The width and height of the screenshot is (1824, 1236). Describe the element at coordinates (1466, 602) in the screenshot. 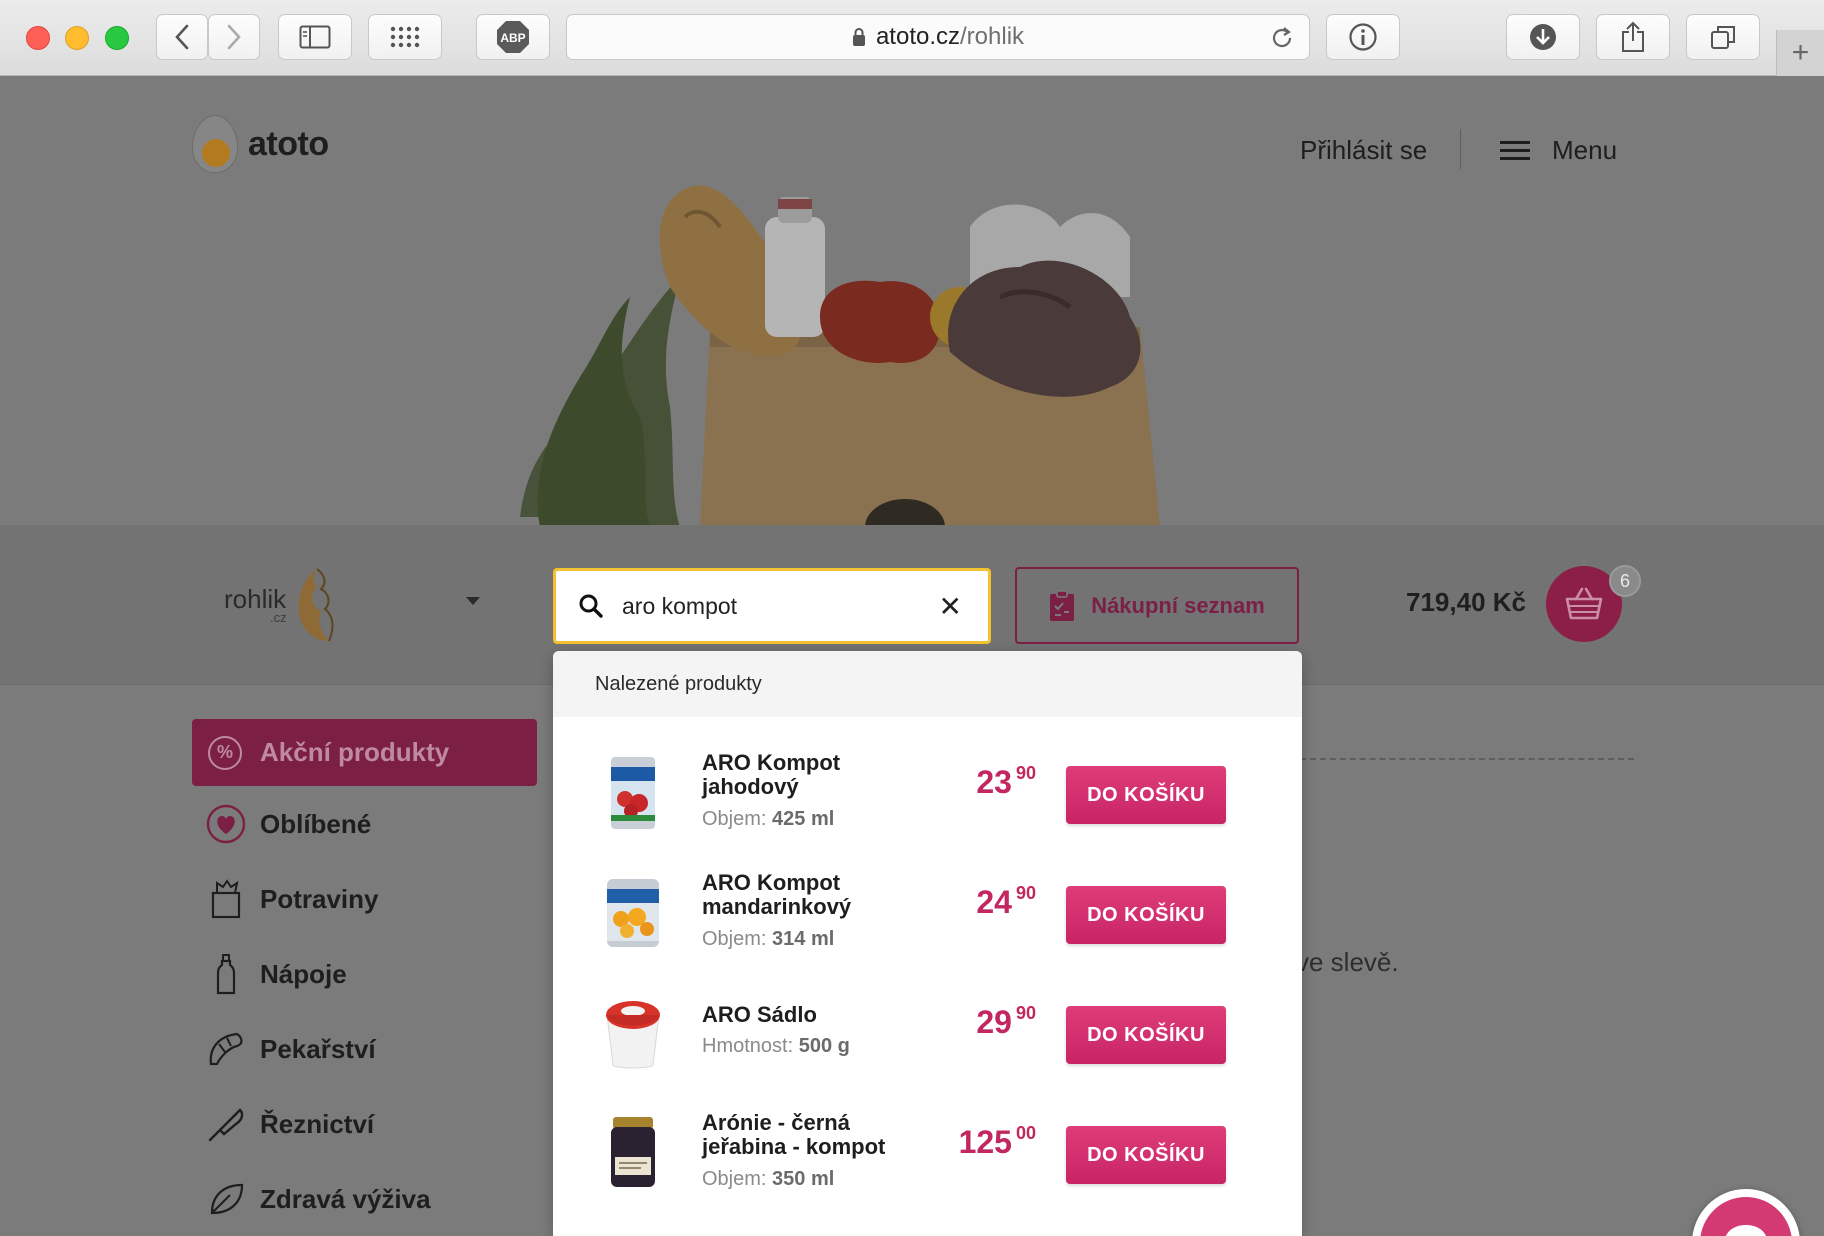

I see `cart-total: 719,40 Kč` at that location.